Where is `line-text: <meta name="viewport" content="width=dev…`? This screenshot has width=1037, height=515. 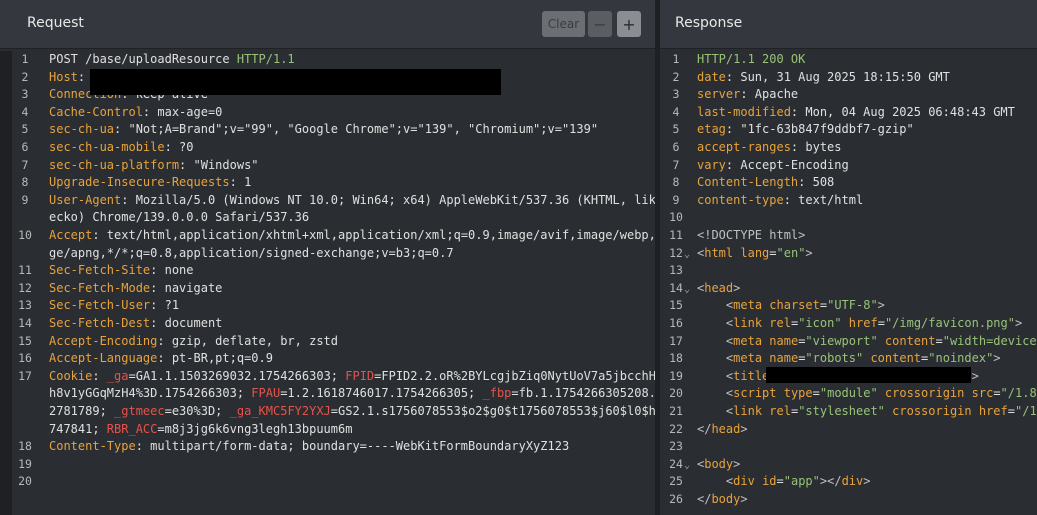
line-text: <meta name="viewport" content="width=dev… is located at coordinates (867, 342).